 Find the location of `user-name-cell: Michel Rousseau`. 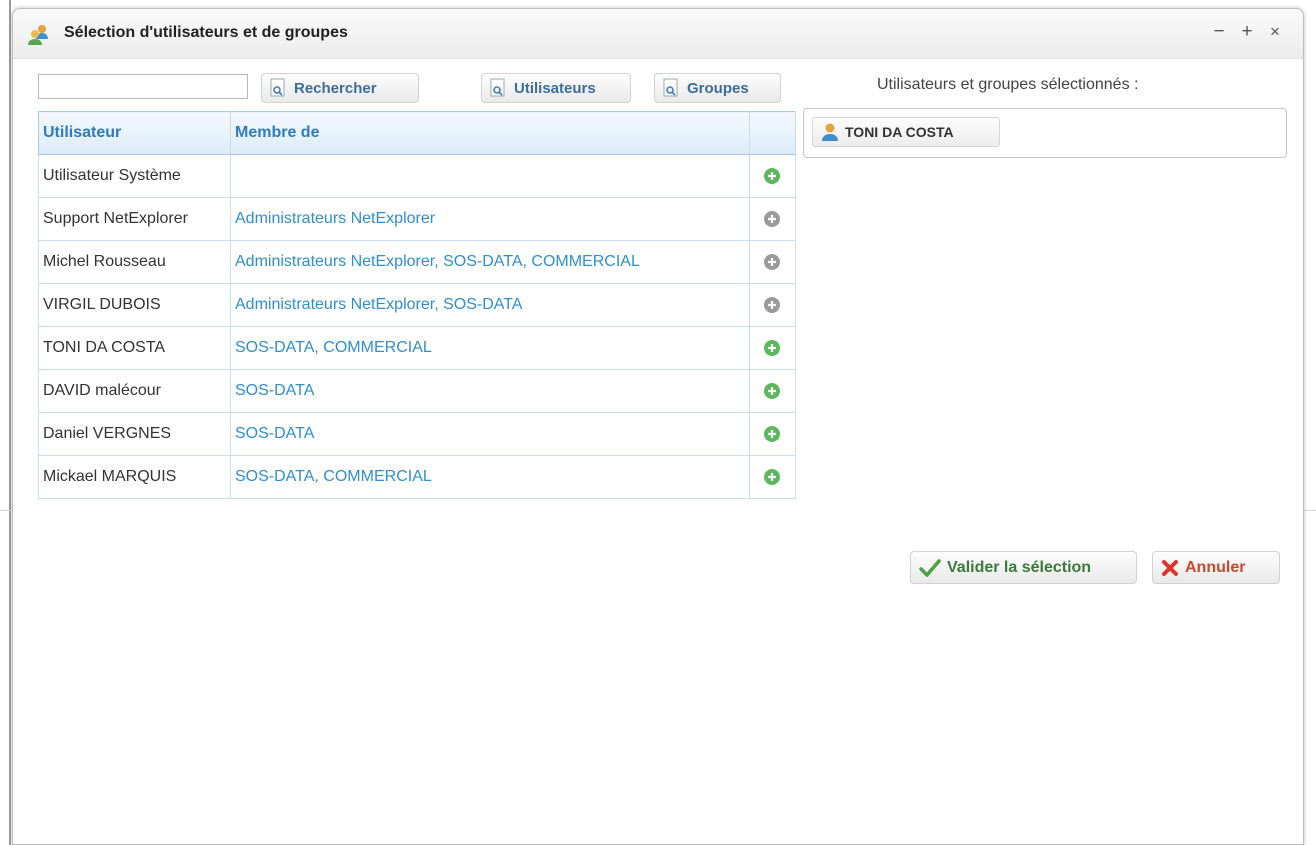

user-name-cell: Michel Rousseau is located at coordinates (134, 262).